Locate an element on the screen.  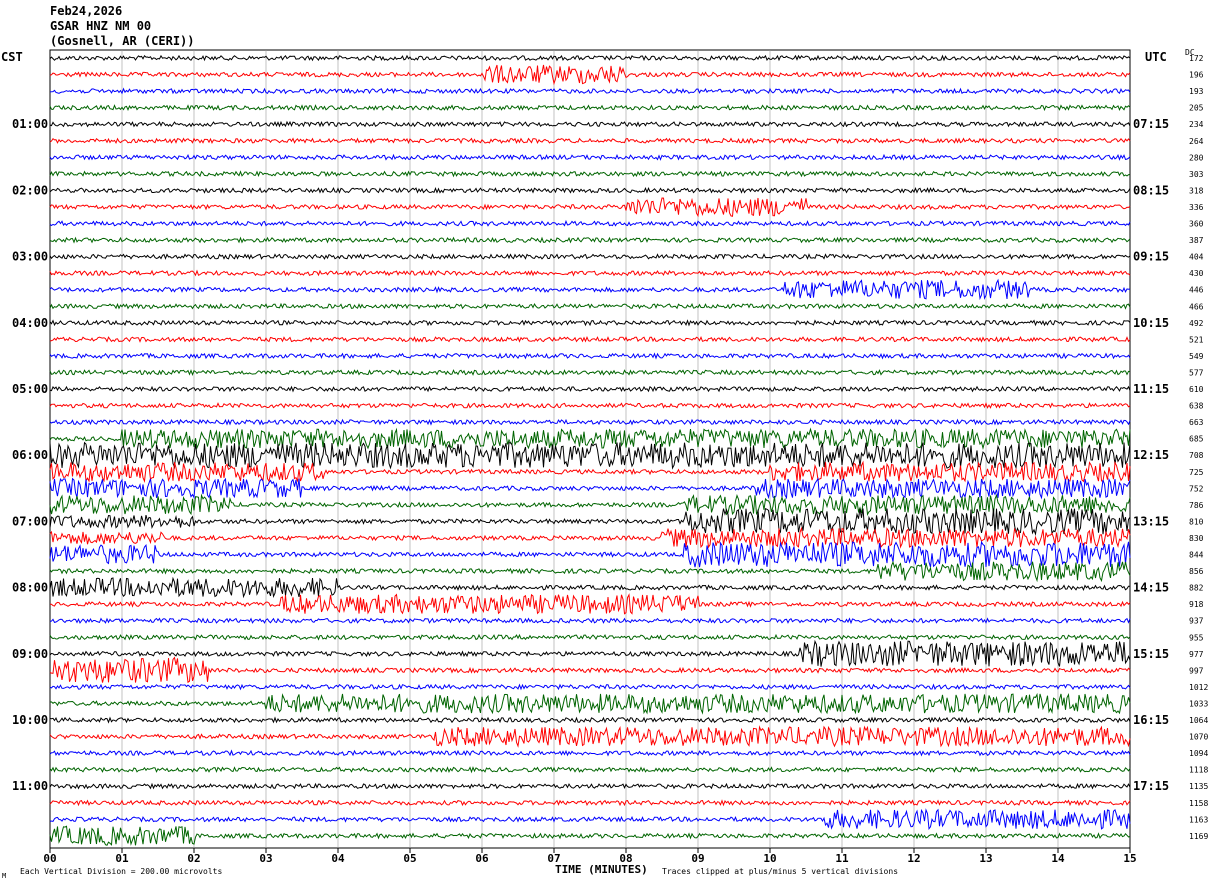
dc-offset-label: 786 is located at coordinates (1196, 505).